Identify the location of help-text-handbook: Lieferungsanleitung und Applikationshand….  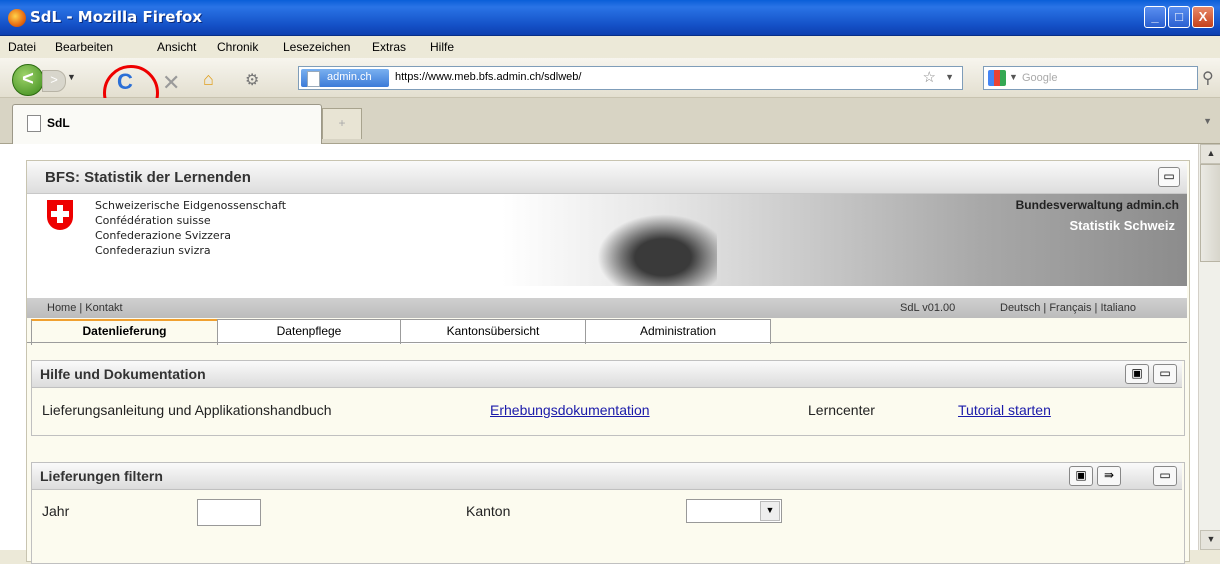
(187, 410).